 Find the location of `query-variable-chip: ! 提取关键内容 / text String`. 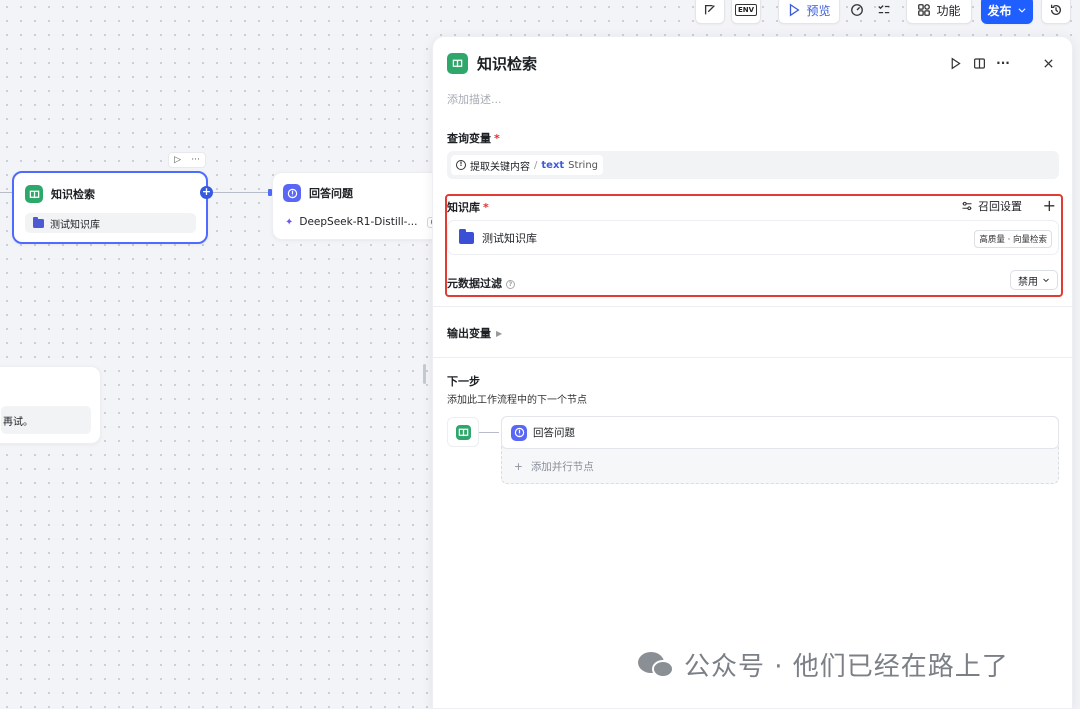

query-variable-chip: ! 提取关键内容 / text String is located at coordinates (527, 165).